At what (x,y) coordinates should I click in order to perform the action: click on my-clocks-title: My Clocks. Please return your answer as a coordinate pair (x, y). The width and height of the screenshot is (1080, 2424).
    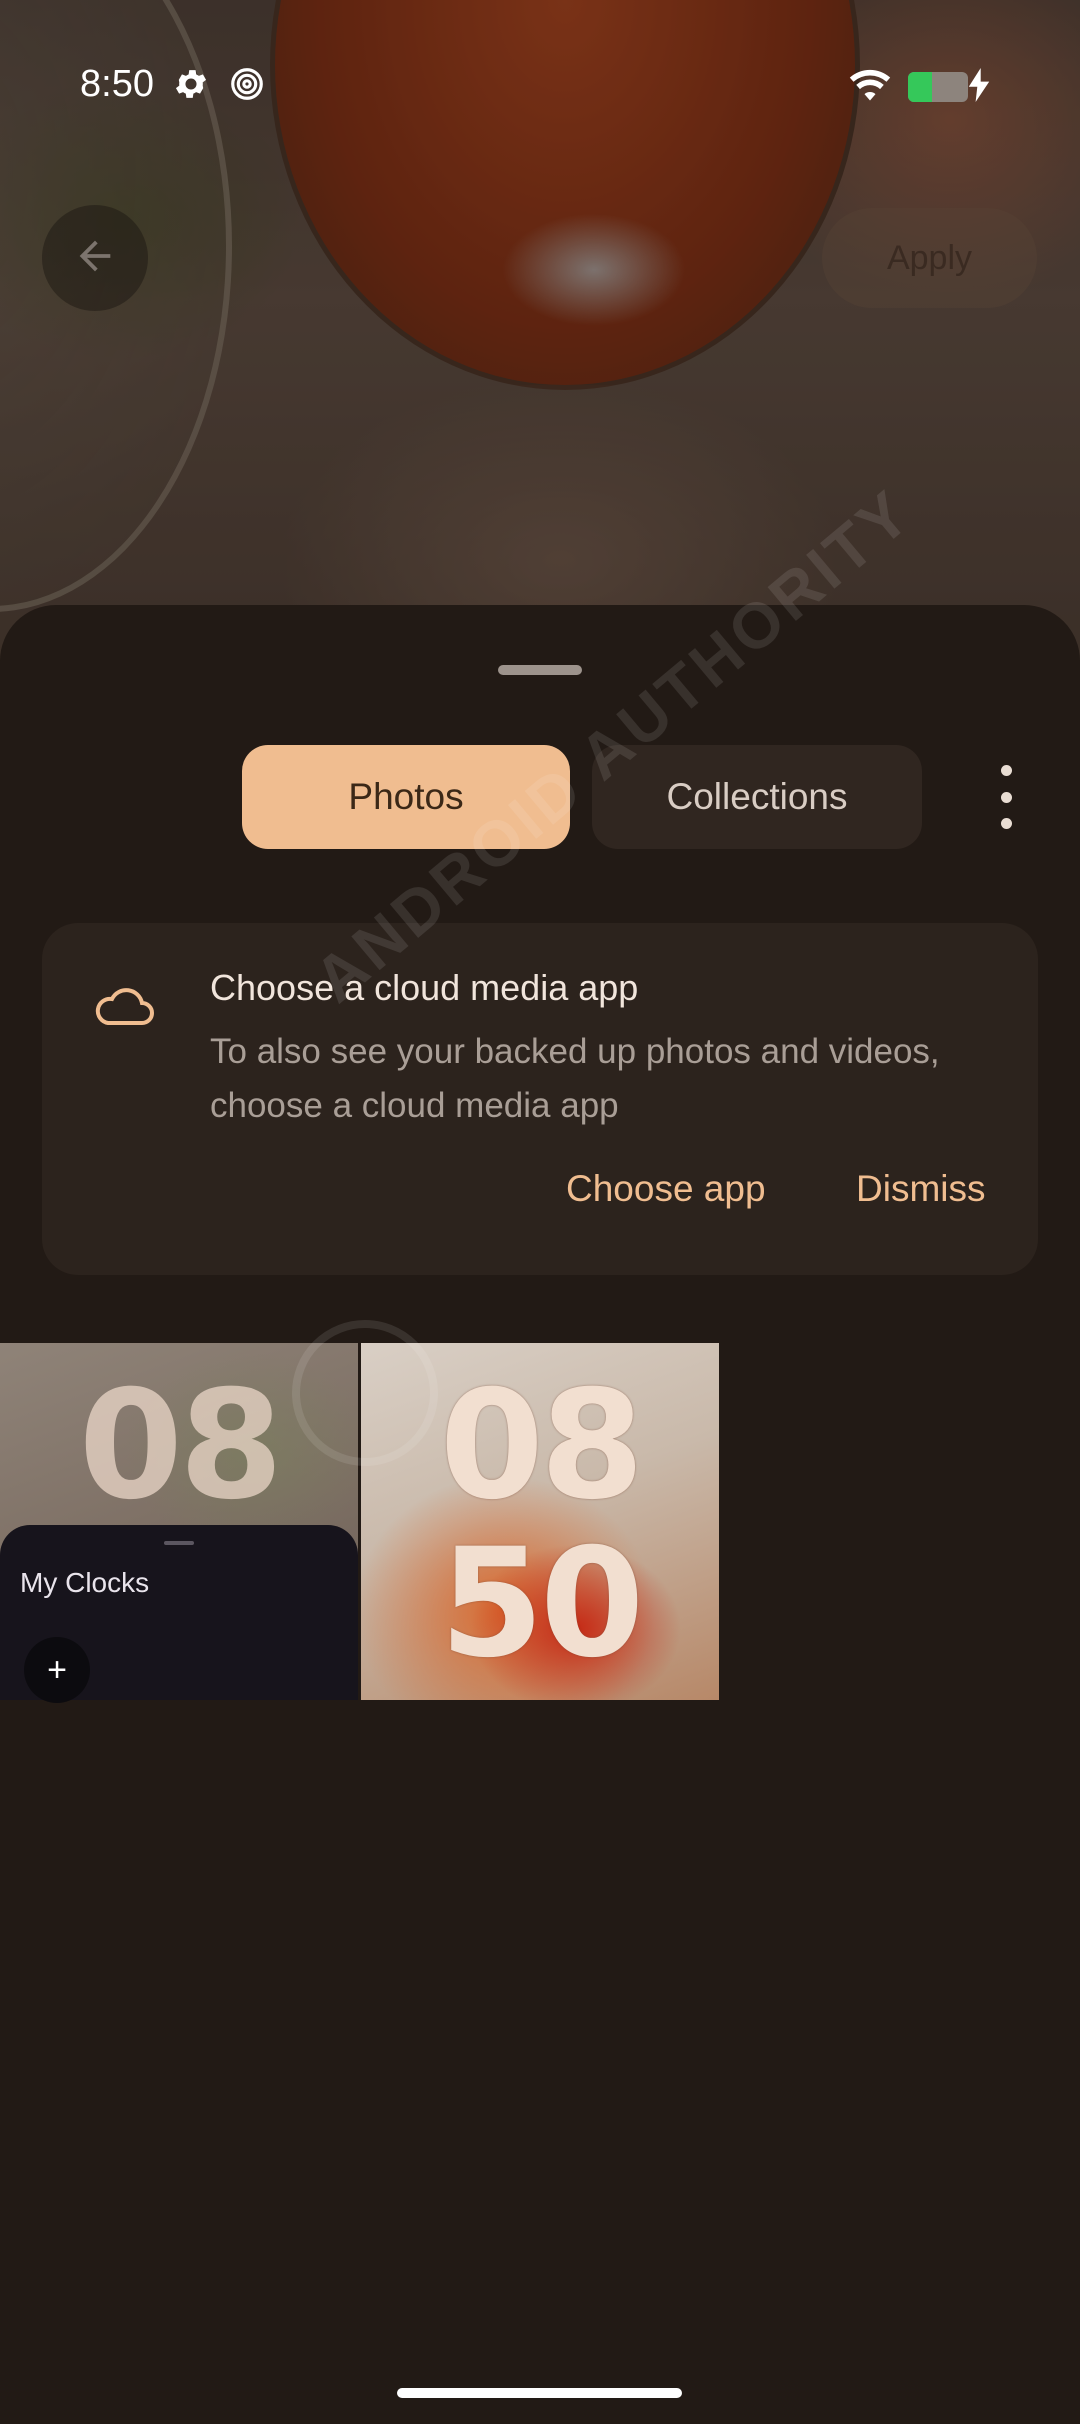
    Looking at the image, I should click on (85, 1582).